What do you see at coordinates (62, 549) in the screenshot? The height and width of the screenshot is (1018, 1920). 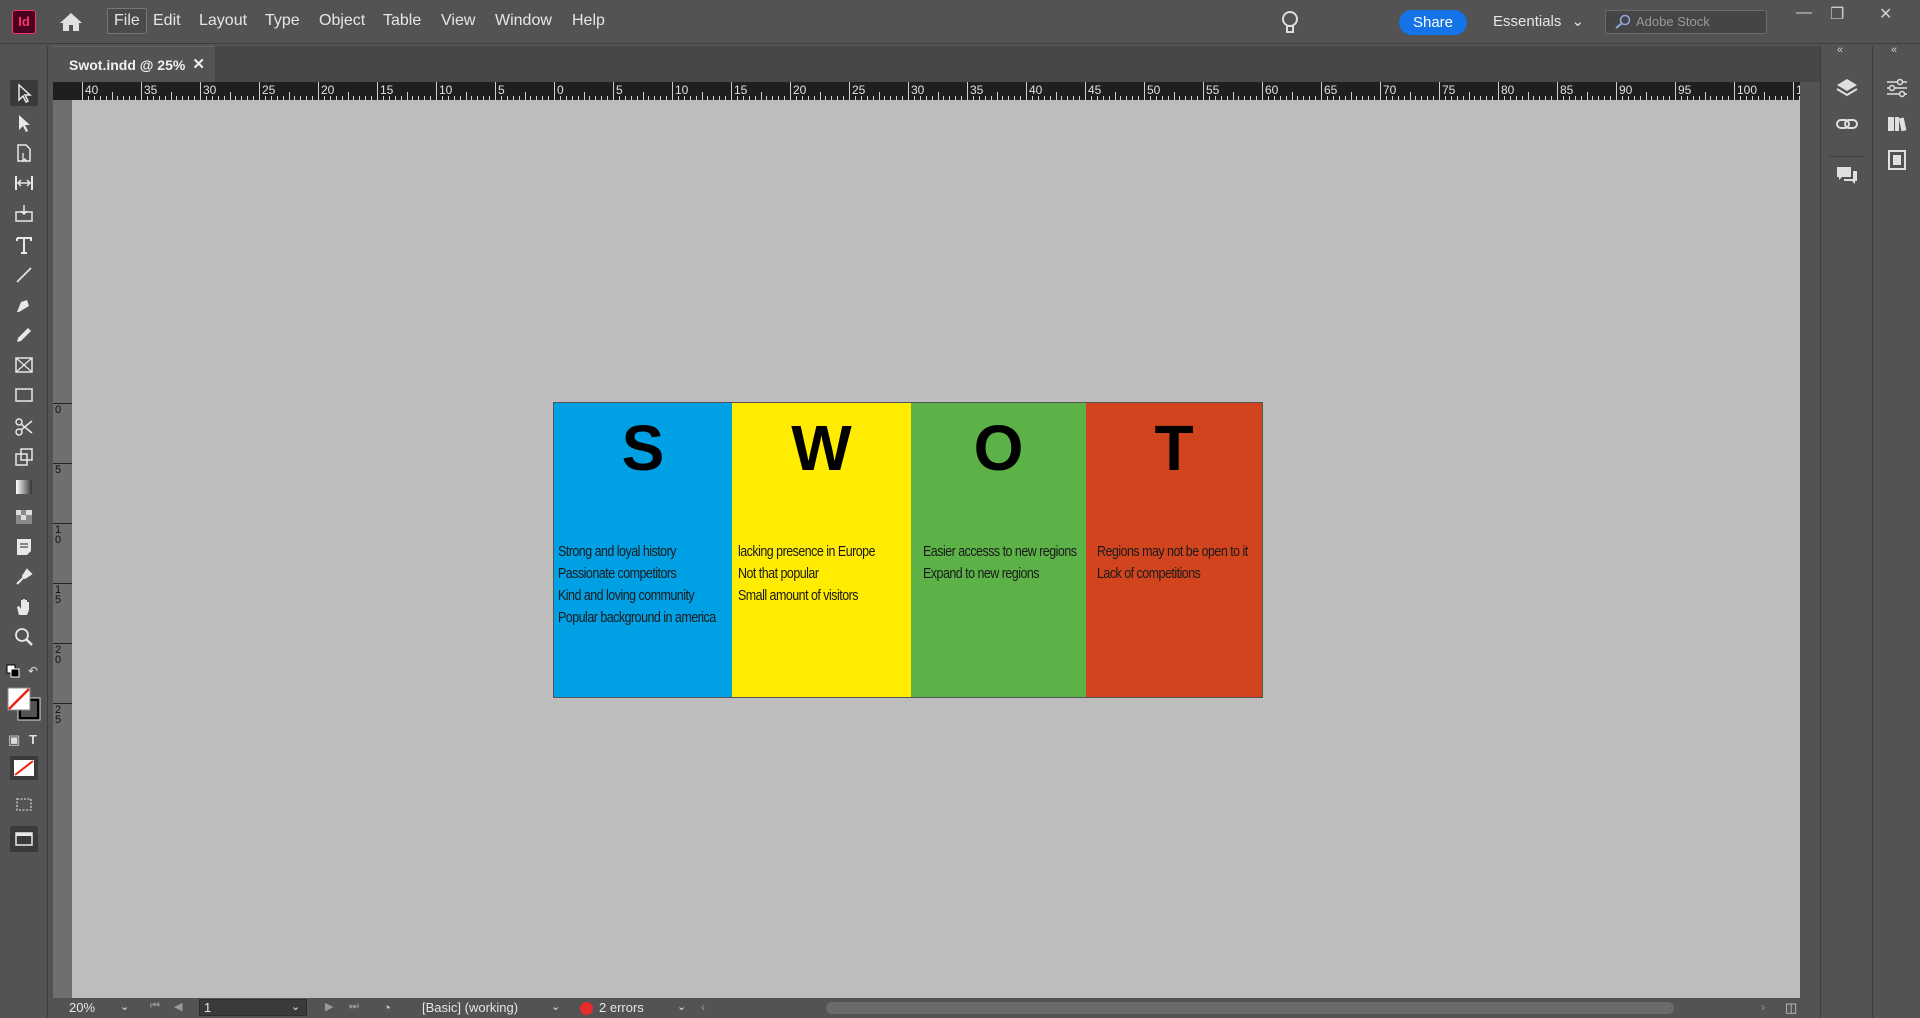 I see `vertical-ruler: 0 5 10 15 20 25` at bounding box center [62, 549].